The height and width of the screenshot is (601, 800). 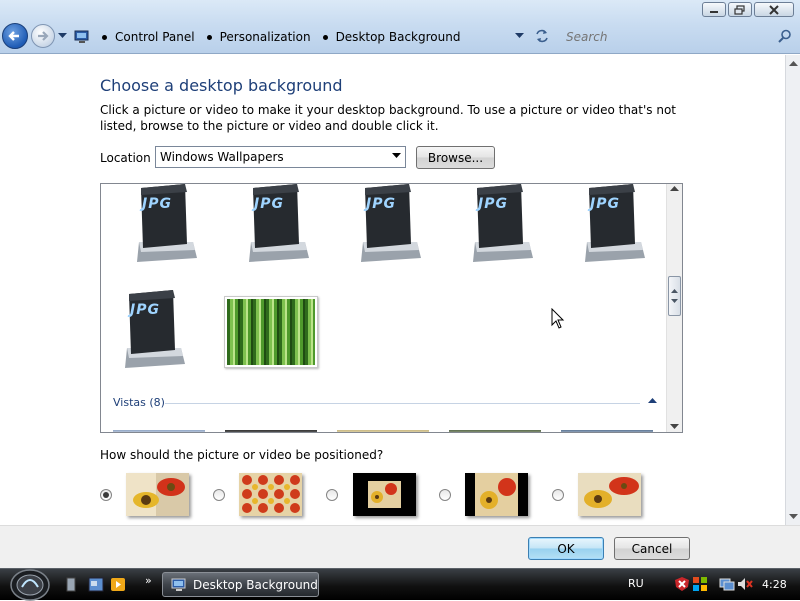 I want to click on refresh-icon, so click(x=542, y=36).